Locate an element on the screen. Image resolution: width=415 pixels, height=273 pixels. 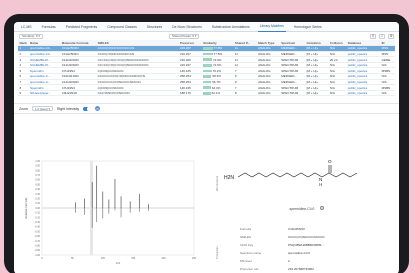
y-tick-label: -0.70 is located at coordinates (38, 241).